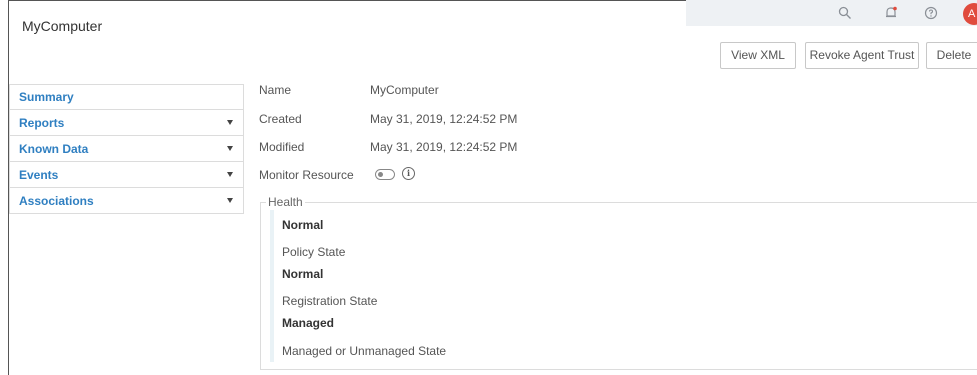 Image resolution: width=977 pixels, height=375 pixels. What do you see at coordinates (126, 123) in the screenshot?
I see `sidebar-item-reports: Reports` at bounding box center [126, 123].